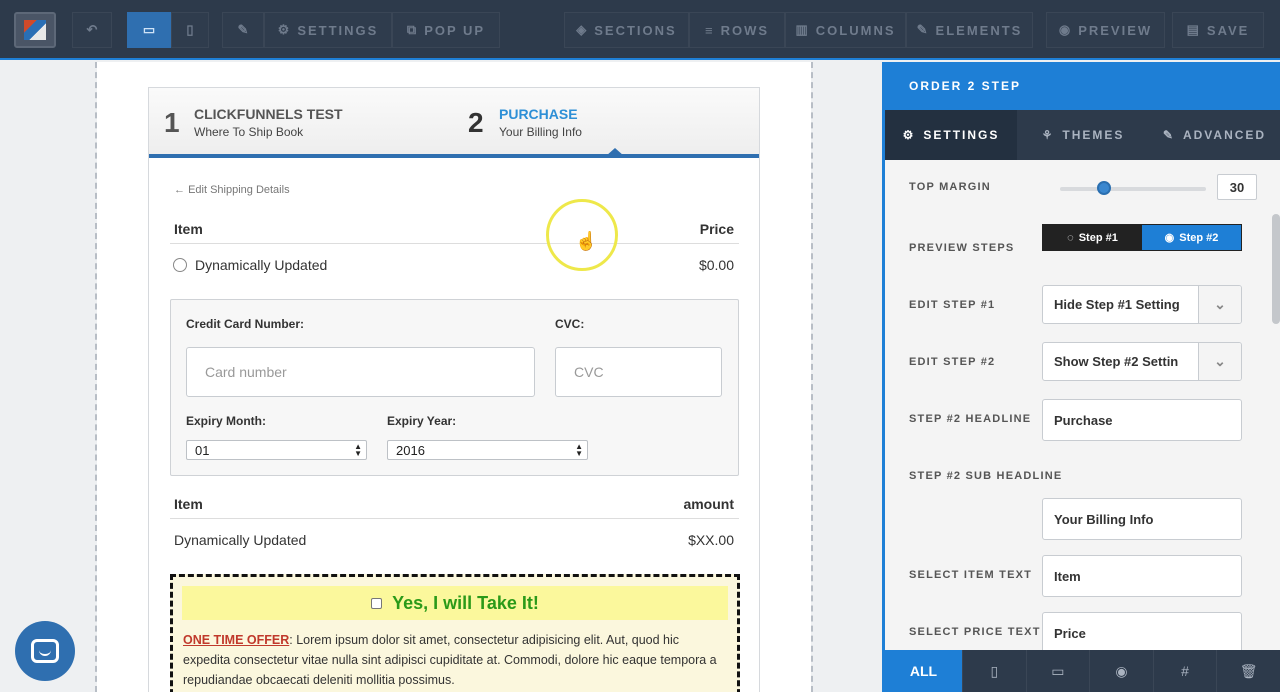 The height and width of the screenshot is (692, 1280). I want to click on show-all-label: ALL, so click(923, 671).